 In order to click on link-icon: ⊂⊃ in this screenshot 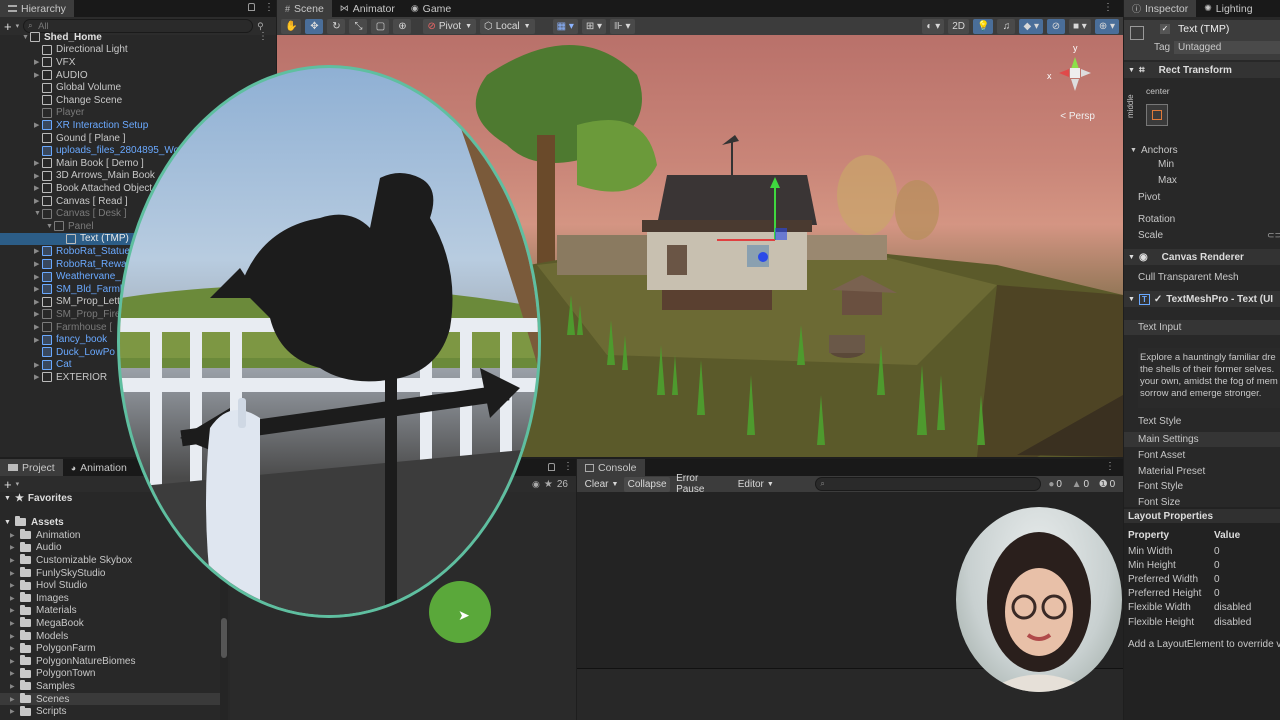, I will do `click(1273, 235)`.